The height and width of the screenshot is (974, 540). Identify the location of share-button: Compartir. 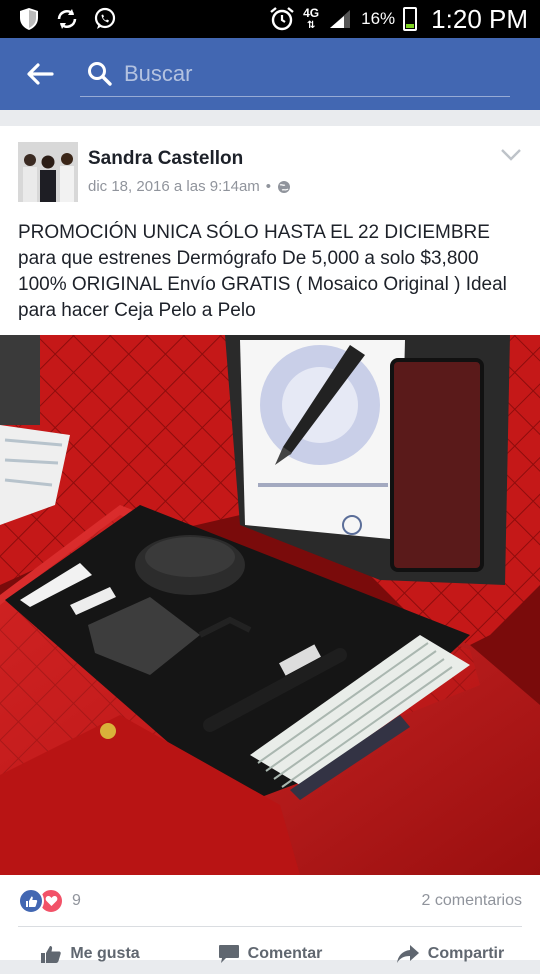
(450, 954).